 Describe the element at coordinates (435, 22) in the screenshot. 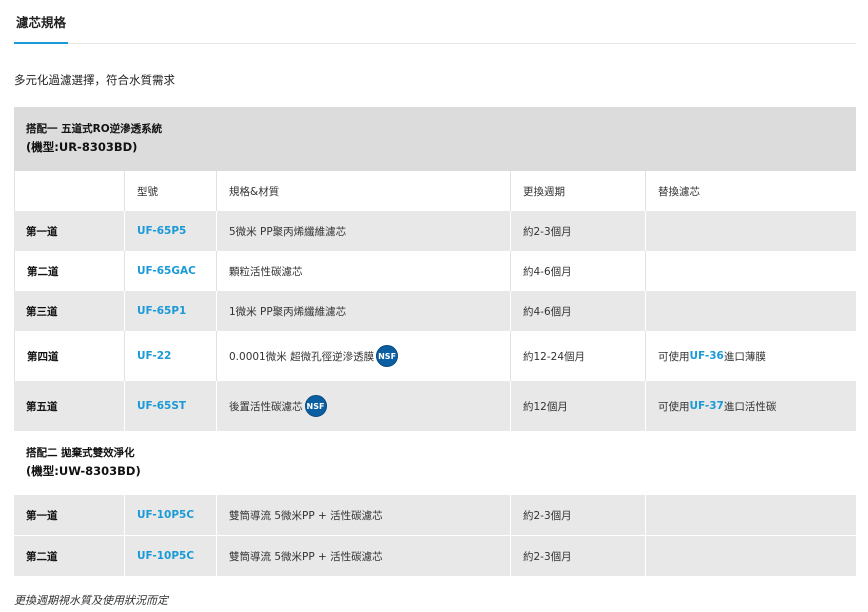

I see `tab-bar: 濾芯規格` at that location.